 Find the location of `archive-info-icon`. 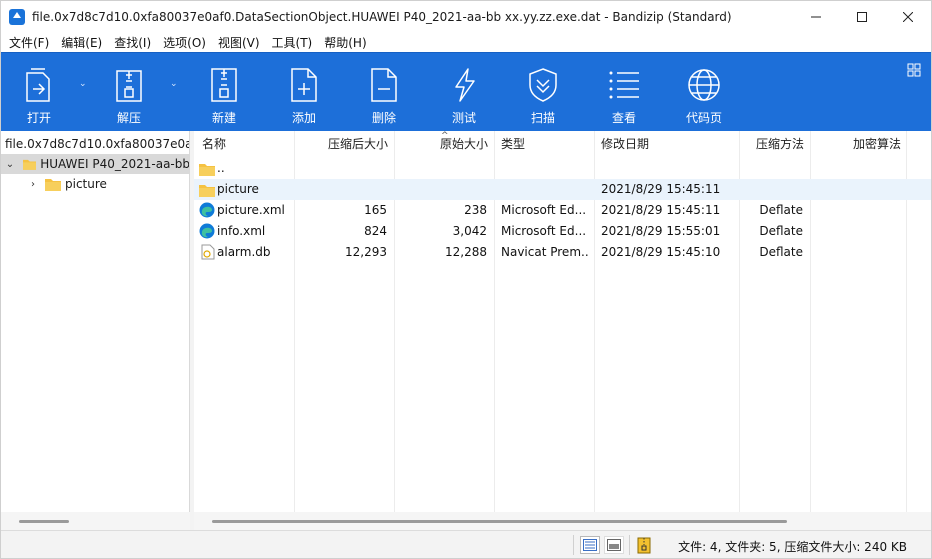

archive-info-icon is located at coordinates (644, 547).